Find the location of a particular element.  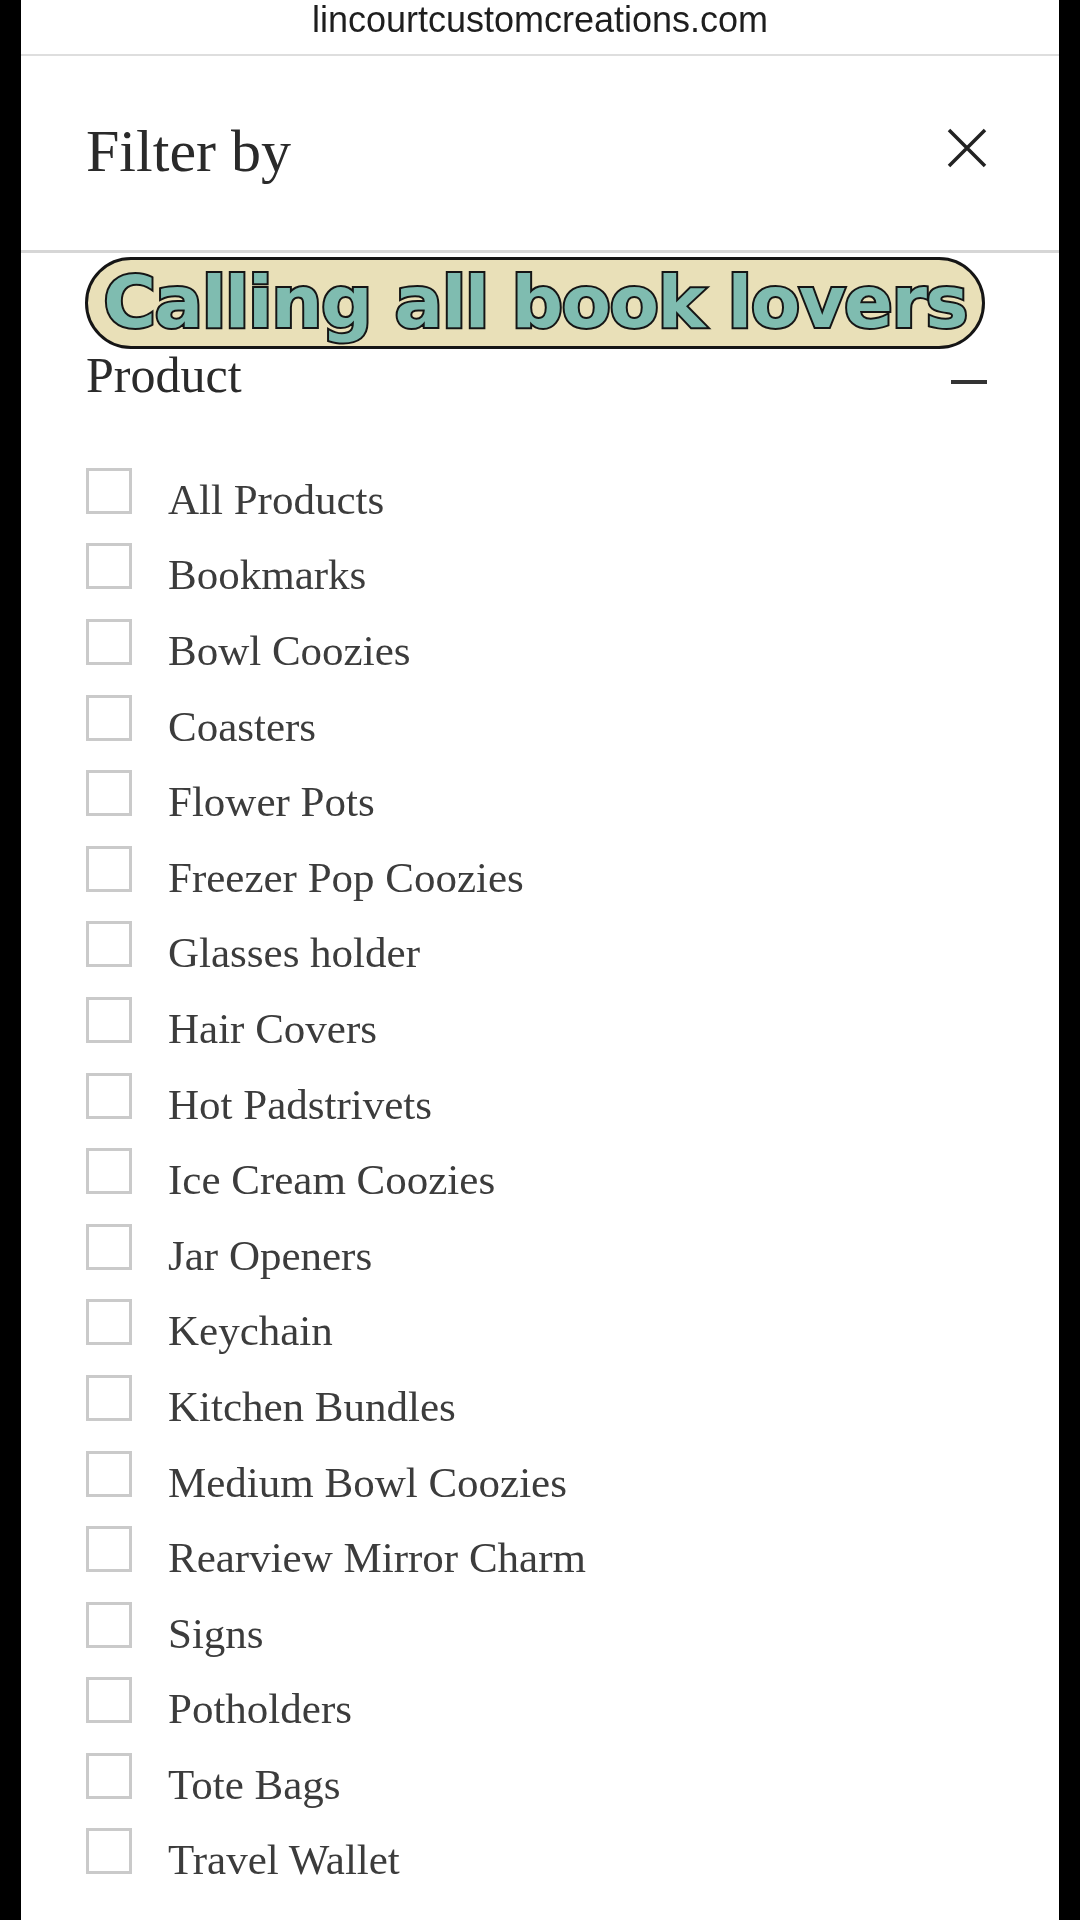

url-text: lincourtcustomcreations.com is located at coordinates (540, 20).